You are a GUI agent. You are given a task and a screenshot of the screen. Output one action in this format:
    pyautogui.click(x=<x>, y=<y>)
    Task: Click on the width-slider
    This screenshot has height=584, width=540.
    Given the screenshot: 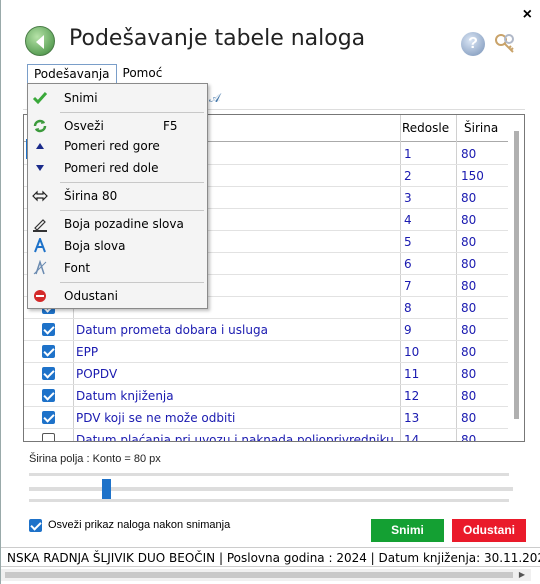 What is the action you would take?
    pyautogui.click(x=271, y=488)
    